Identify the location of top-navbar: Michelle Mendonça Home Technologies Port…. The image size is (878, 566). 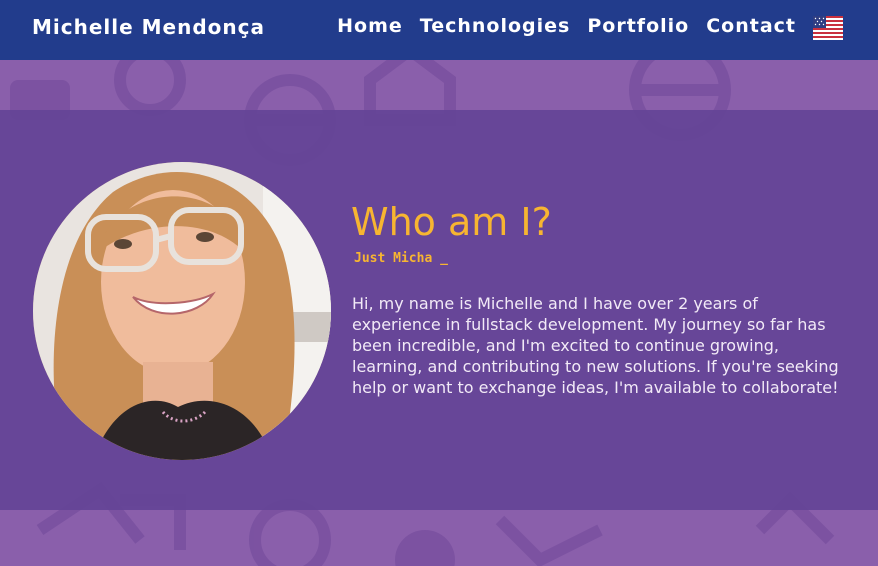
(439, 30).